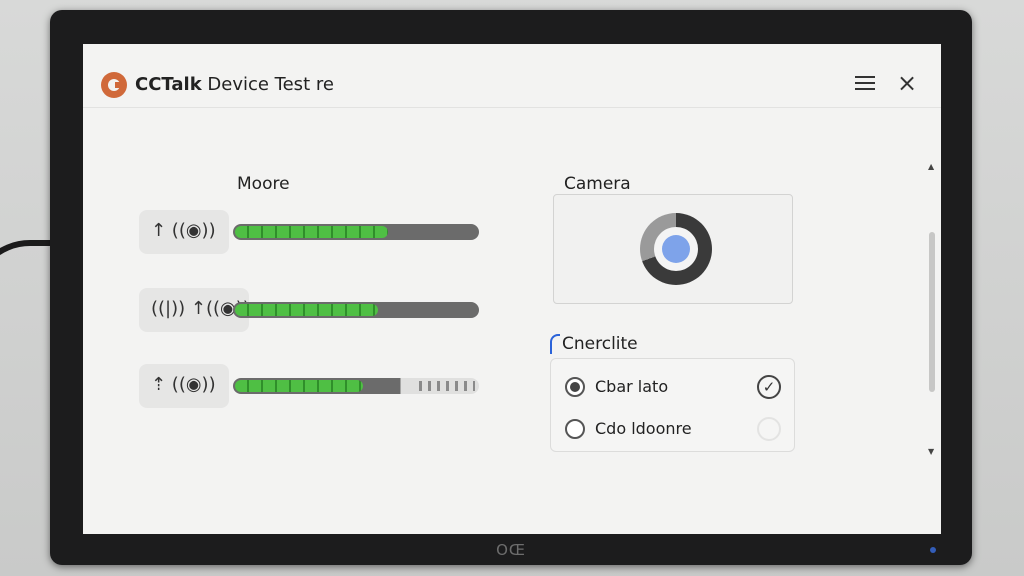 This screenshot has width=1024, height=576. Describe the element at coordinates (555, 344) in the screenshot. I see `accent-marker-icon` at that location.